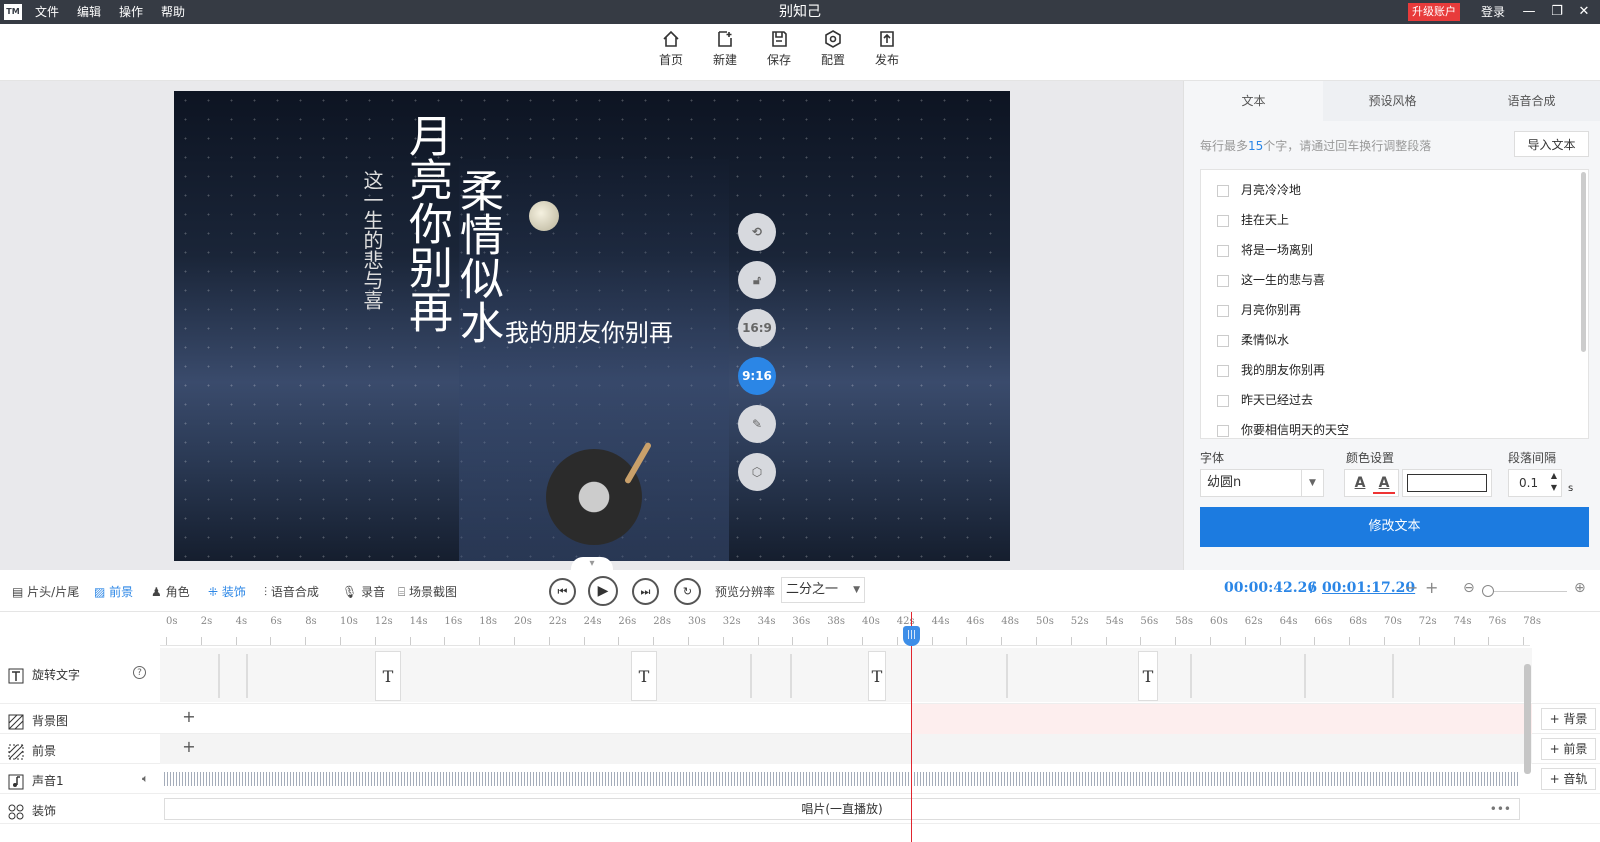 The image size is (1600, 842). Describe the element at coordinates (1557, 12) in the screenshot. I see `restore-icon: ❐` at that location.